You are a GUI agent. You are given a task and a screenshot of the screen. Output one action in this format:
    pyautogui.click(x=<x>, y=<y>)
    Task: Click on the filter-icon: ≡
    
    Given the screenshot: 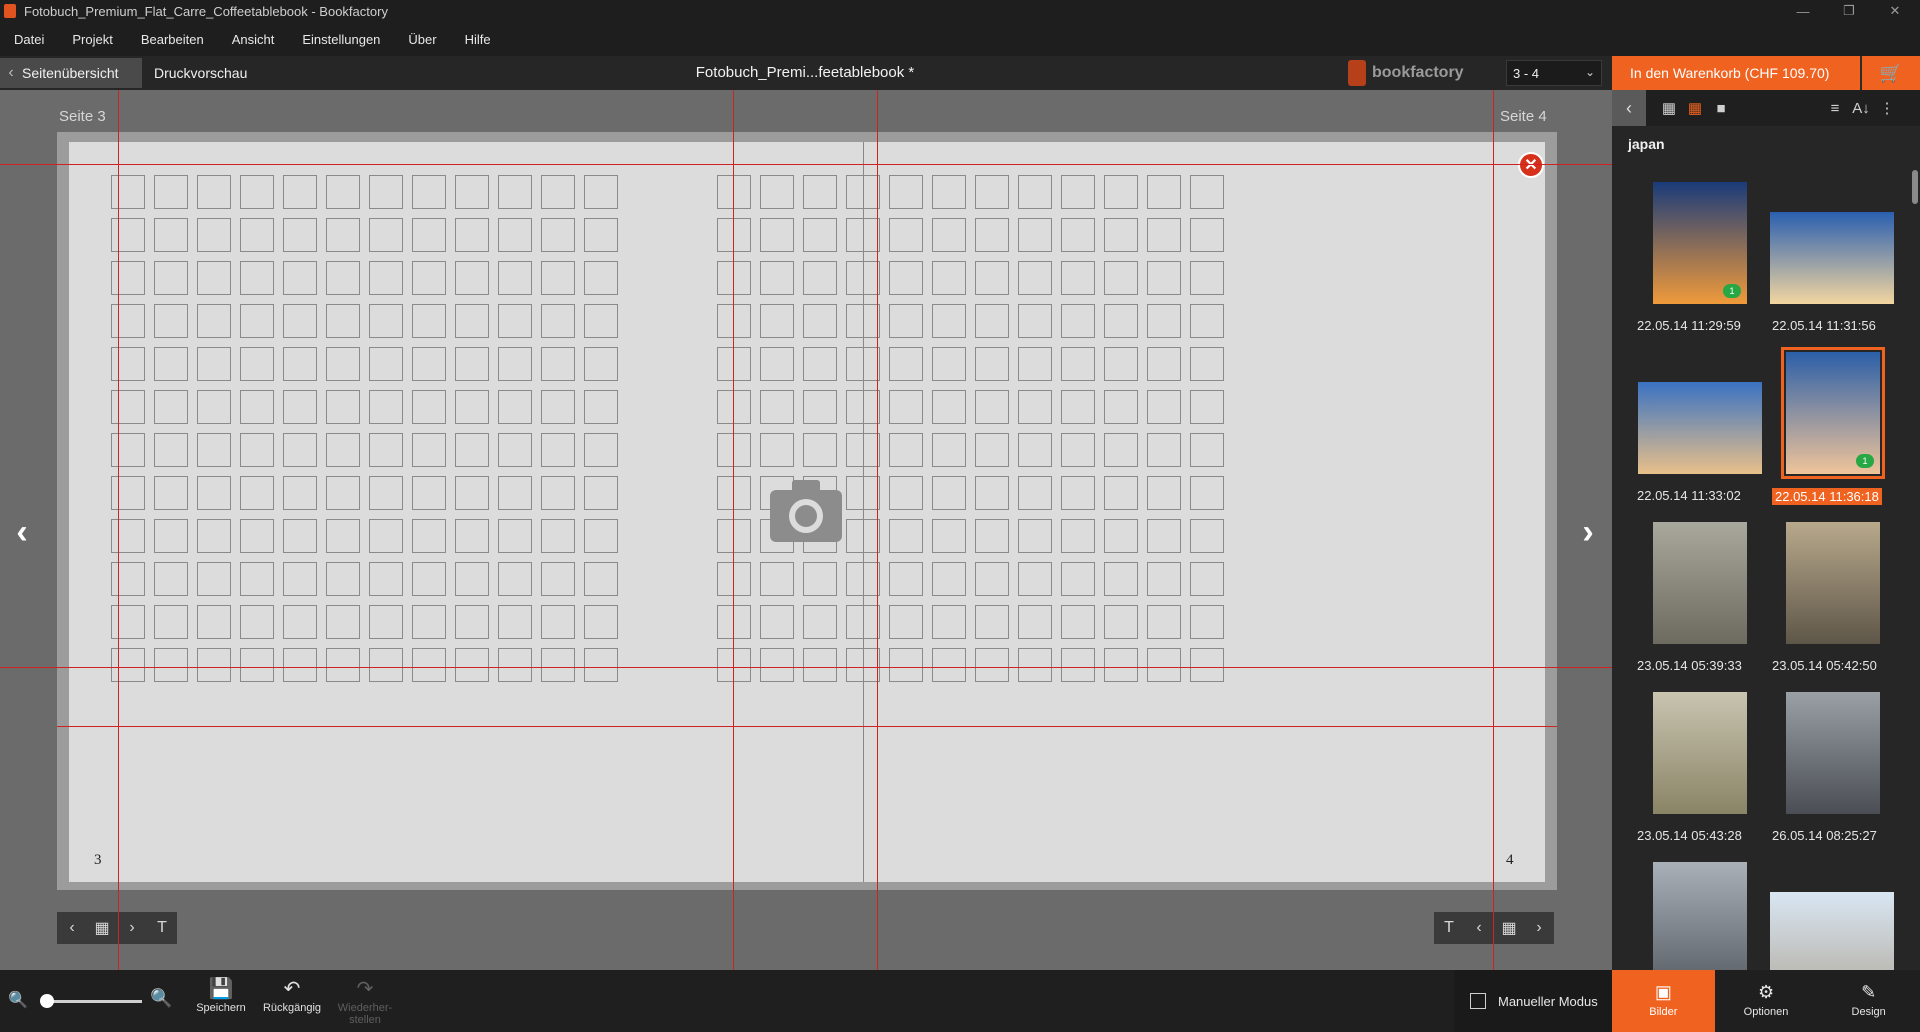 What is the action you would take?
    pyautogui.click(x=1835, y=108)
    